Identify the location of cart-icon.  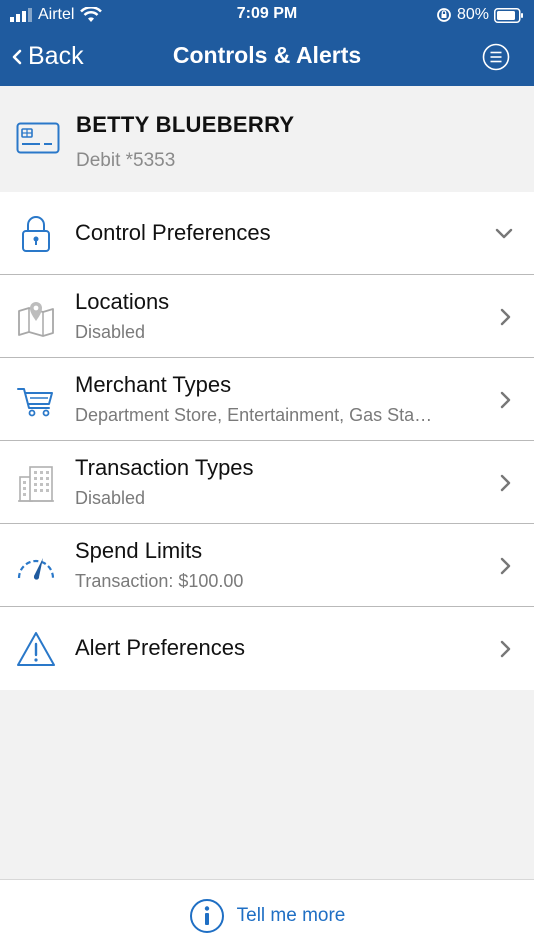
(35, 402).